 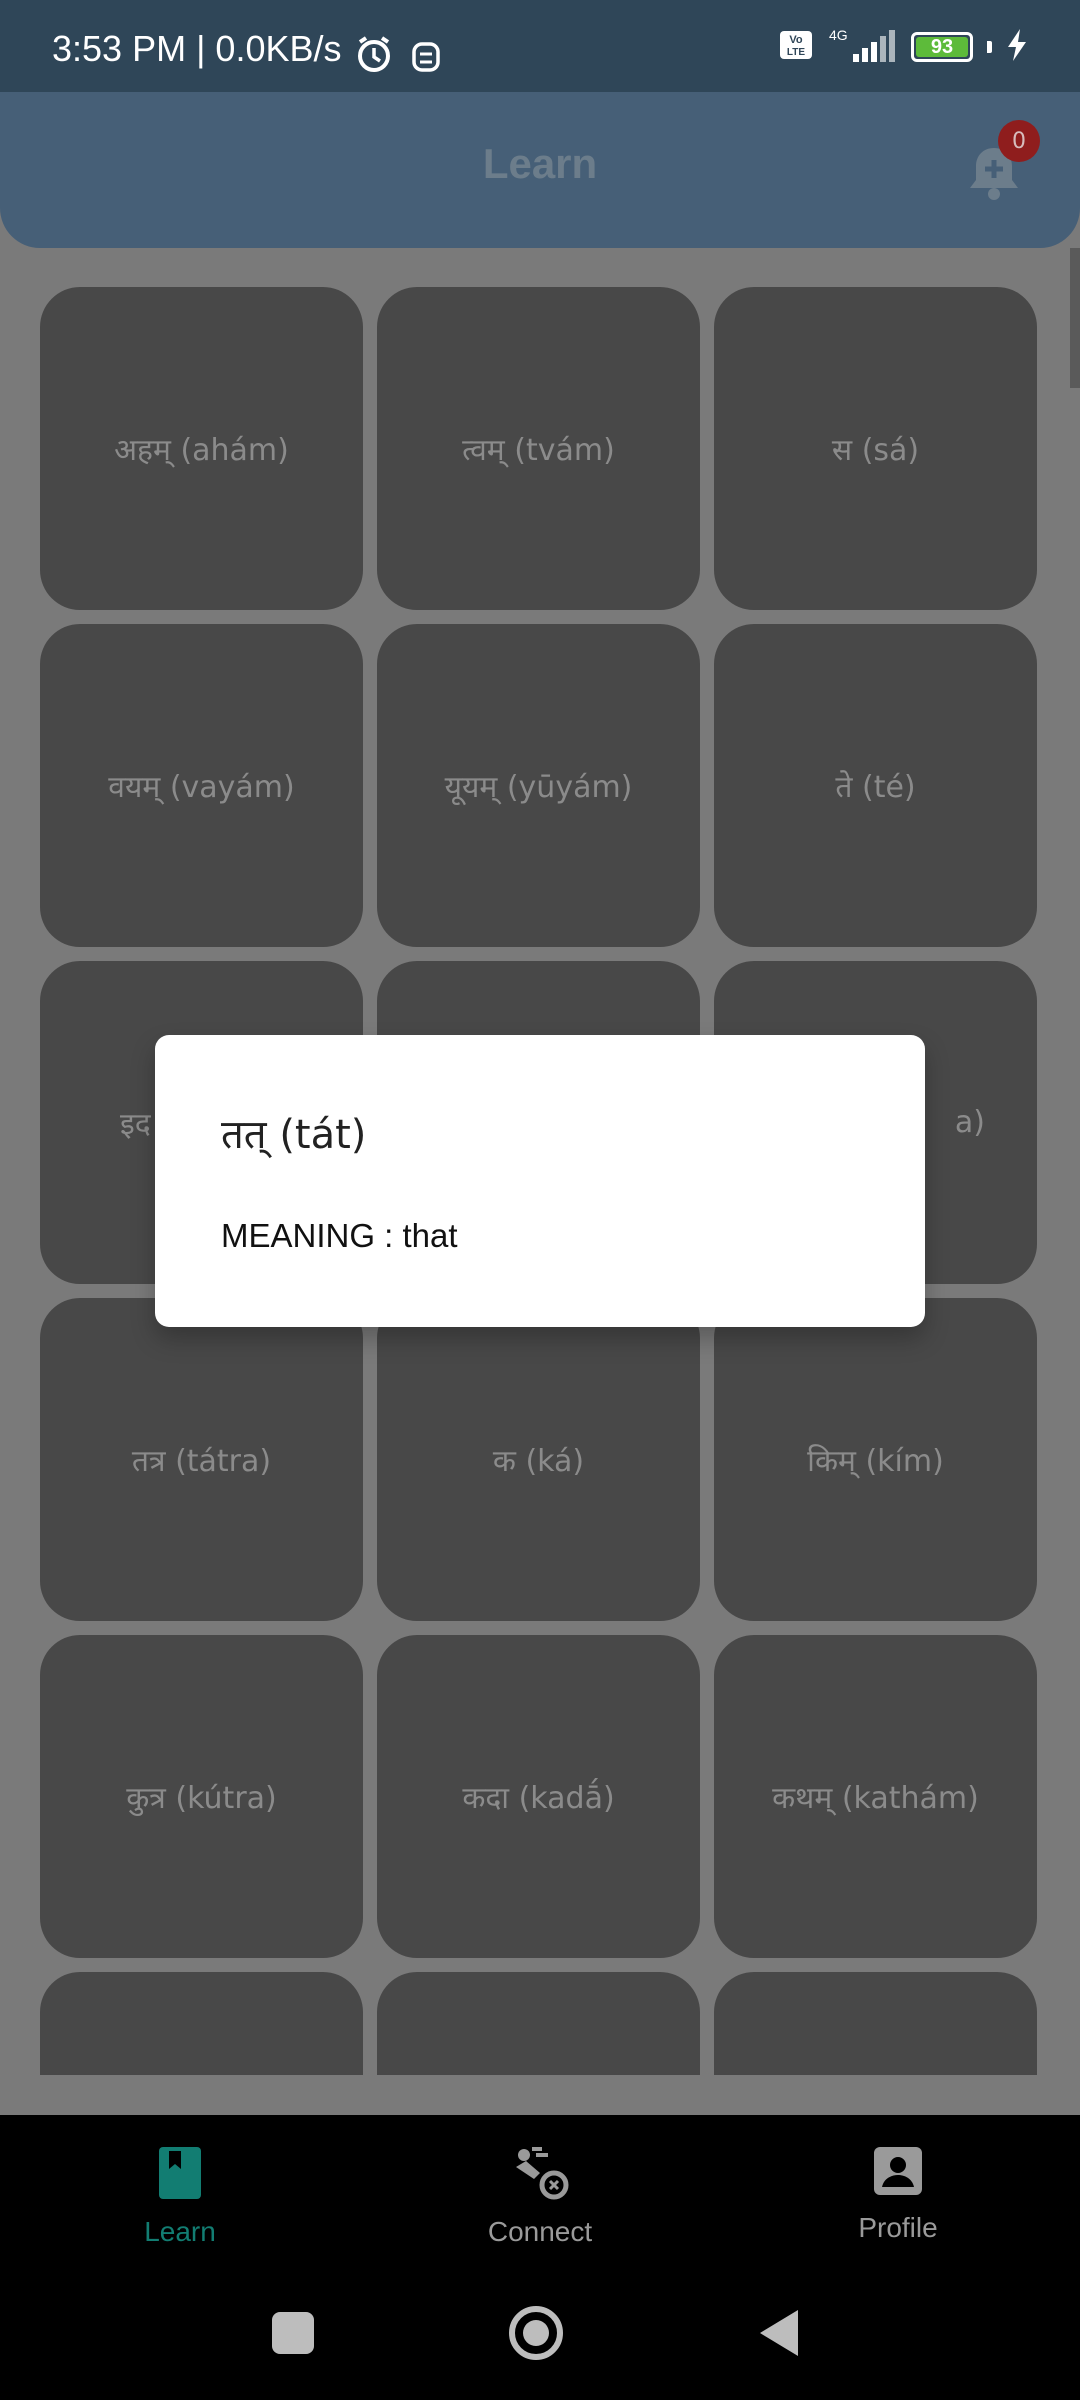 What do you see at coordinates (903, 47) in the screenshot?
I see `status-icons: Vo LTE 4G 93` at bounding box center [903, 47].